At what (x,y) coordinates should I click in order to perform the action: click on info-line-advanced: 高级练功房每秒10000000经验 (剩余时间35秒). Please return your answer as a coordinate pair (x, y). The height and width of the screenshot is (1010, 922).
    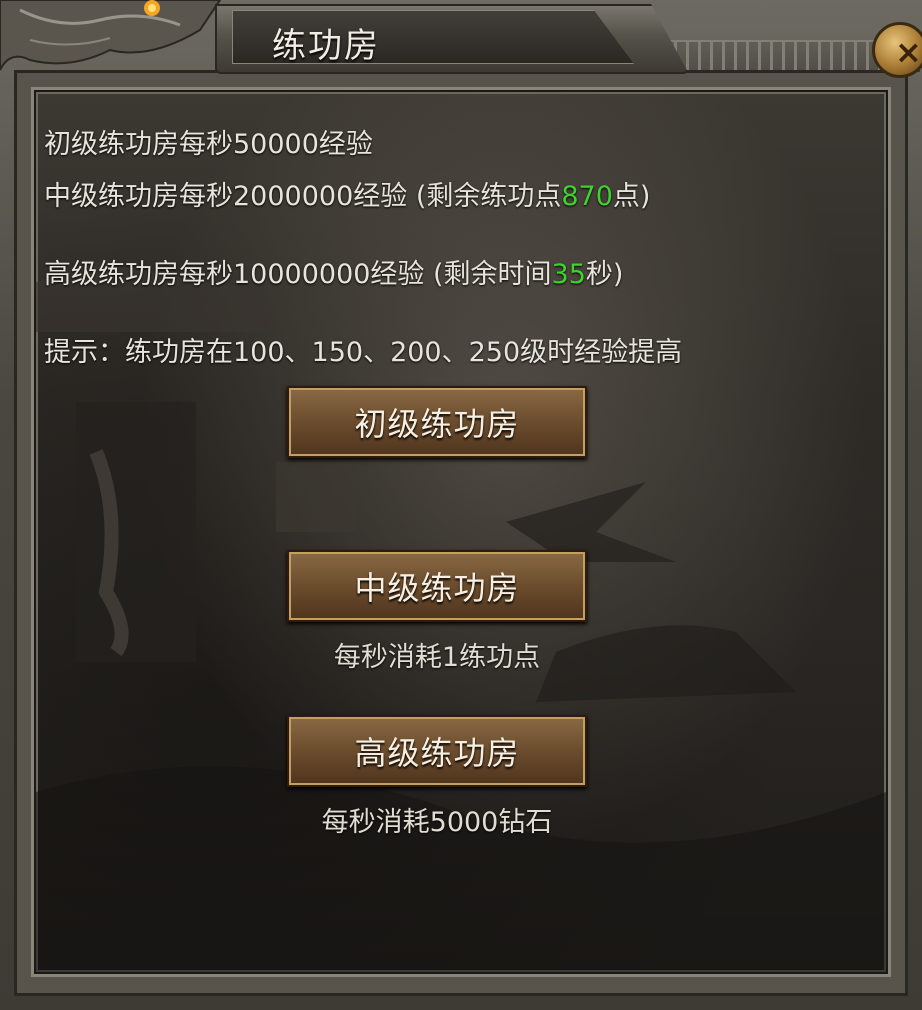
    Looking at the image, I should click on (333, 271).